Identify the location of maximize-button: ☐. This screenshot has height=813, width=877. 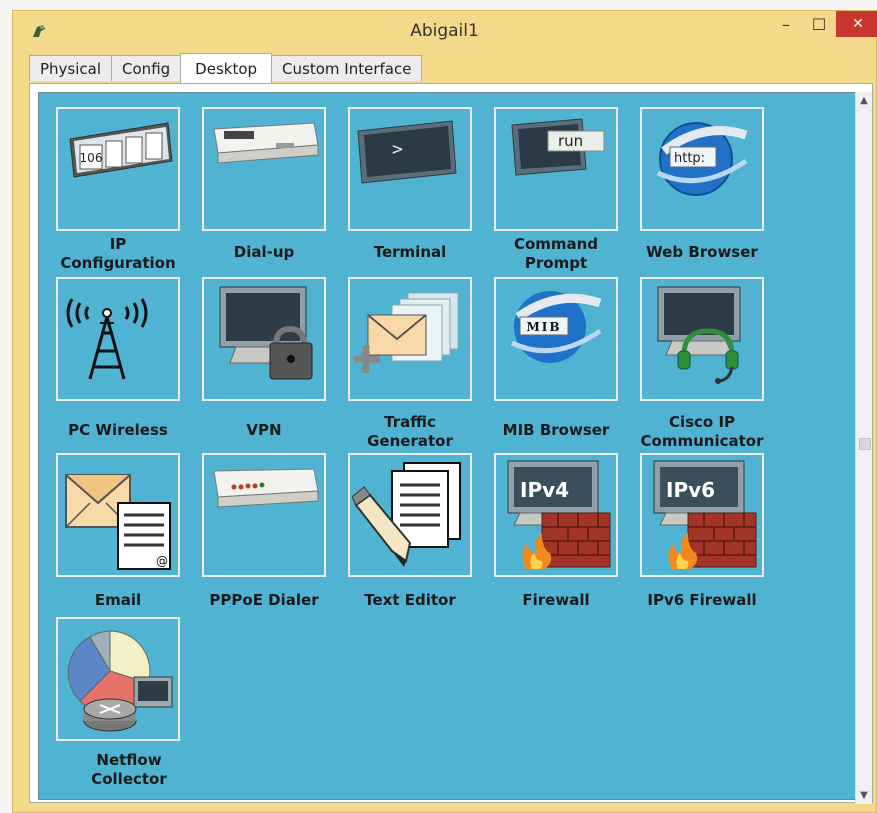
(819, 28).